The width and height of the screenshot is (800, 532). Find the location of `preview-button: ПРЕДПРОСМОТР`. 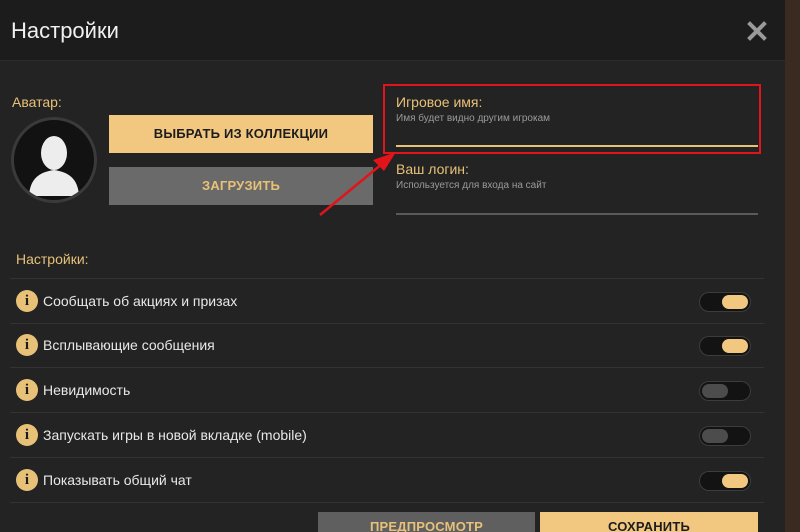

preview-button: ПРЕДПРОСМОТР is located at coordinates (426, 522).